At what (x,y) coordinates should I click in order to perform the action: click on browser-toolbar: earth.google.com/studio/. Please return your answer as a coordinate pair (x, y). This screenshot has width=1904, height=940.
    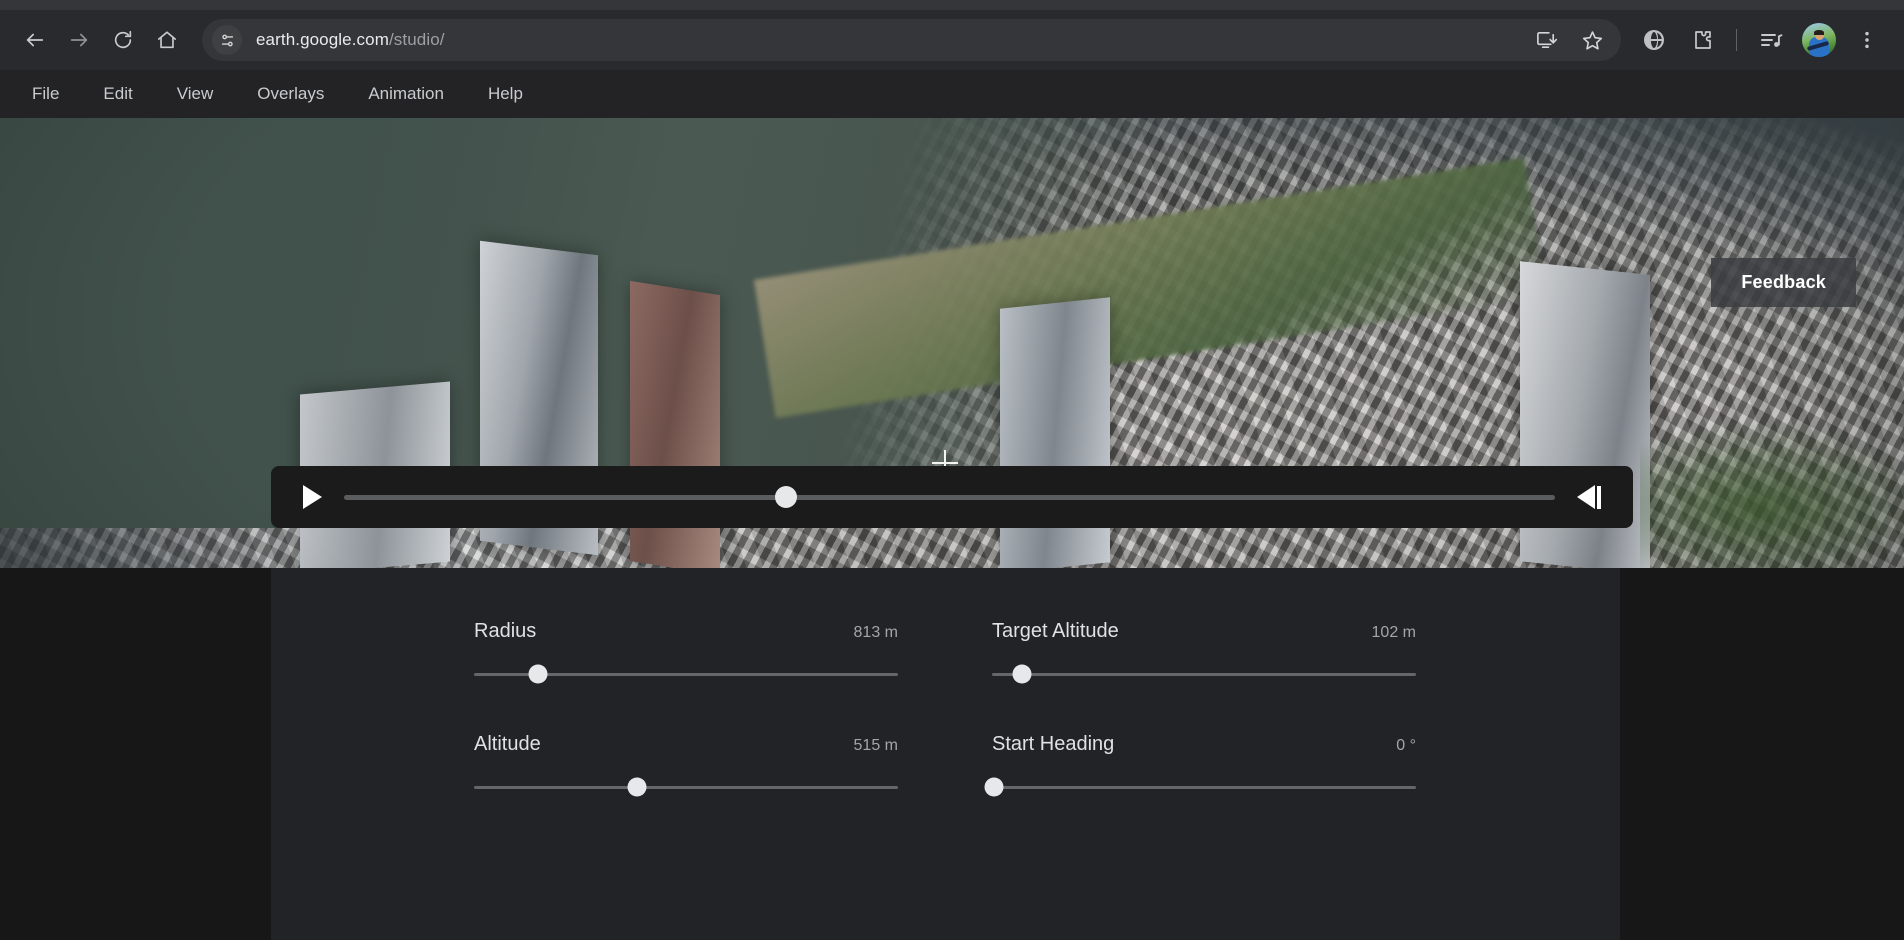
    Looking at the image, I should click on (952, 40).